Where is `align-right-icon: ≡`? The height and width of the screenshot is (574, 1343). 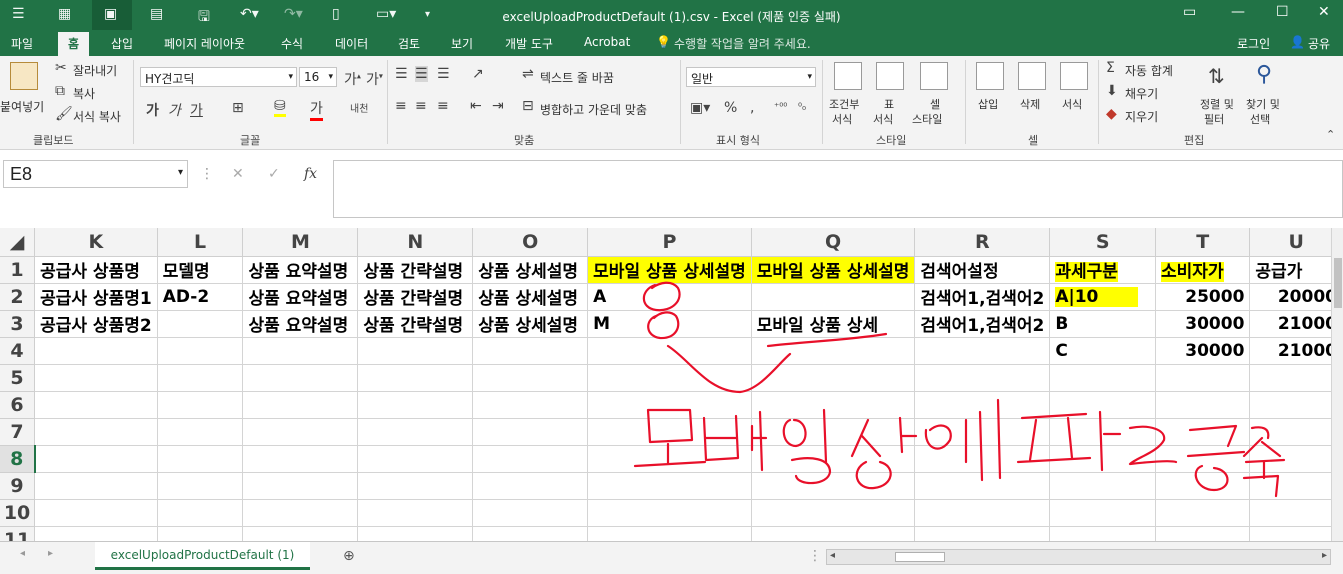
align-right-icon: ≡ is located at coordinates (443, 106).